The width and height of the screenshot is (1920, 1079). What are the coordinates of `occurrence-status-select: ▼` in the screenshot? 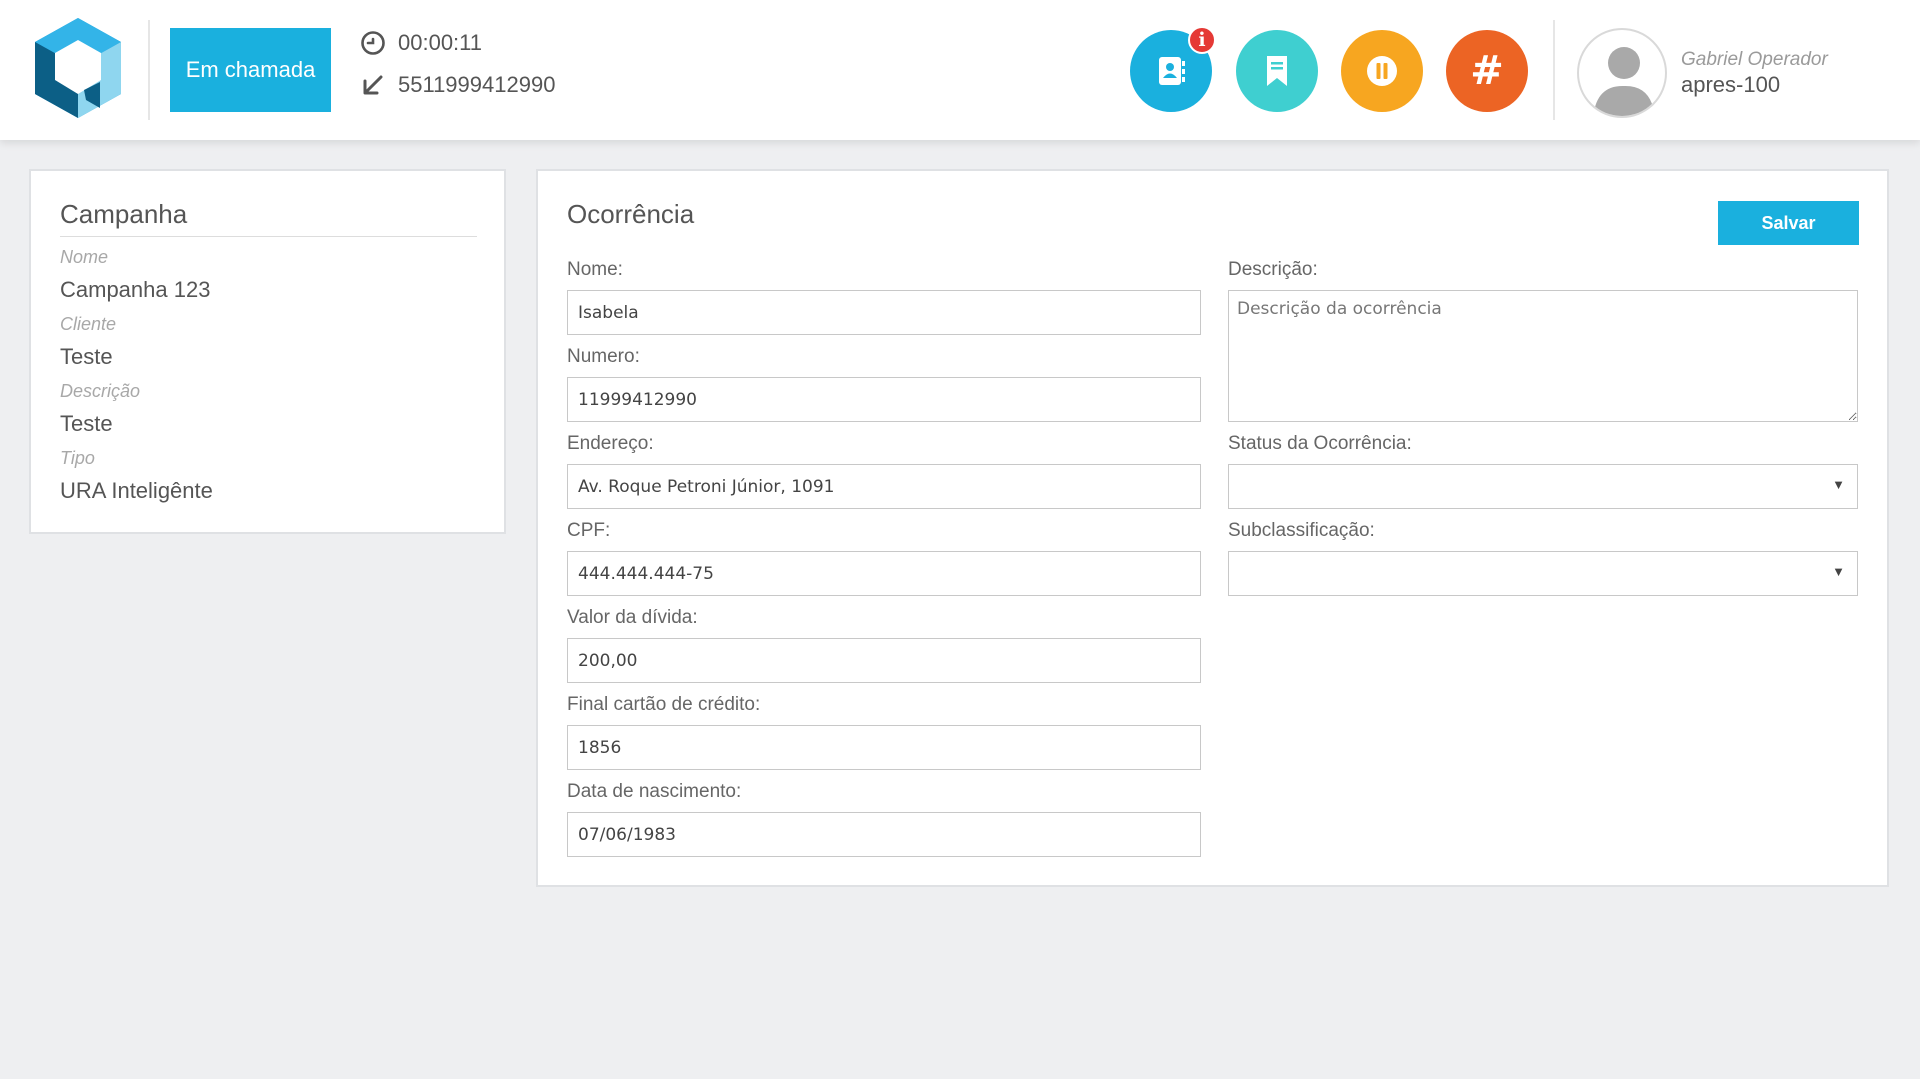 It's located at (1543, 486).